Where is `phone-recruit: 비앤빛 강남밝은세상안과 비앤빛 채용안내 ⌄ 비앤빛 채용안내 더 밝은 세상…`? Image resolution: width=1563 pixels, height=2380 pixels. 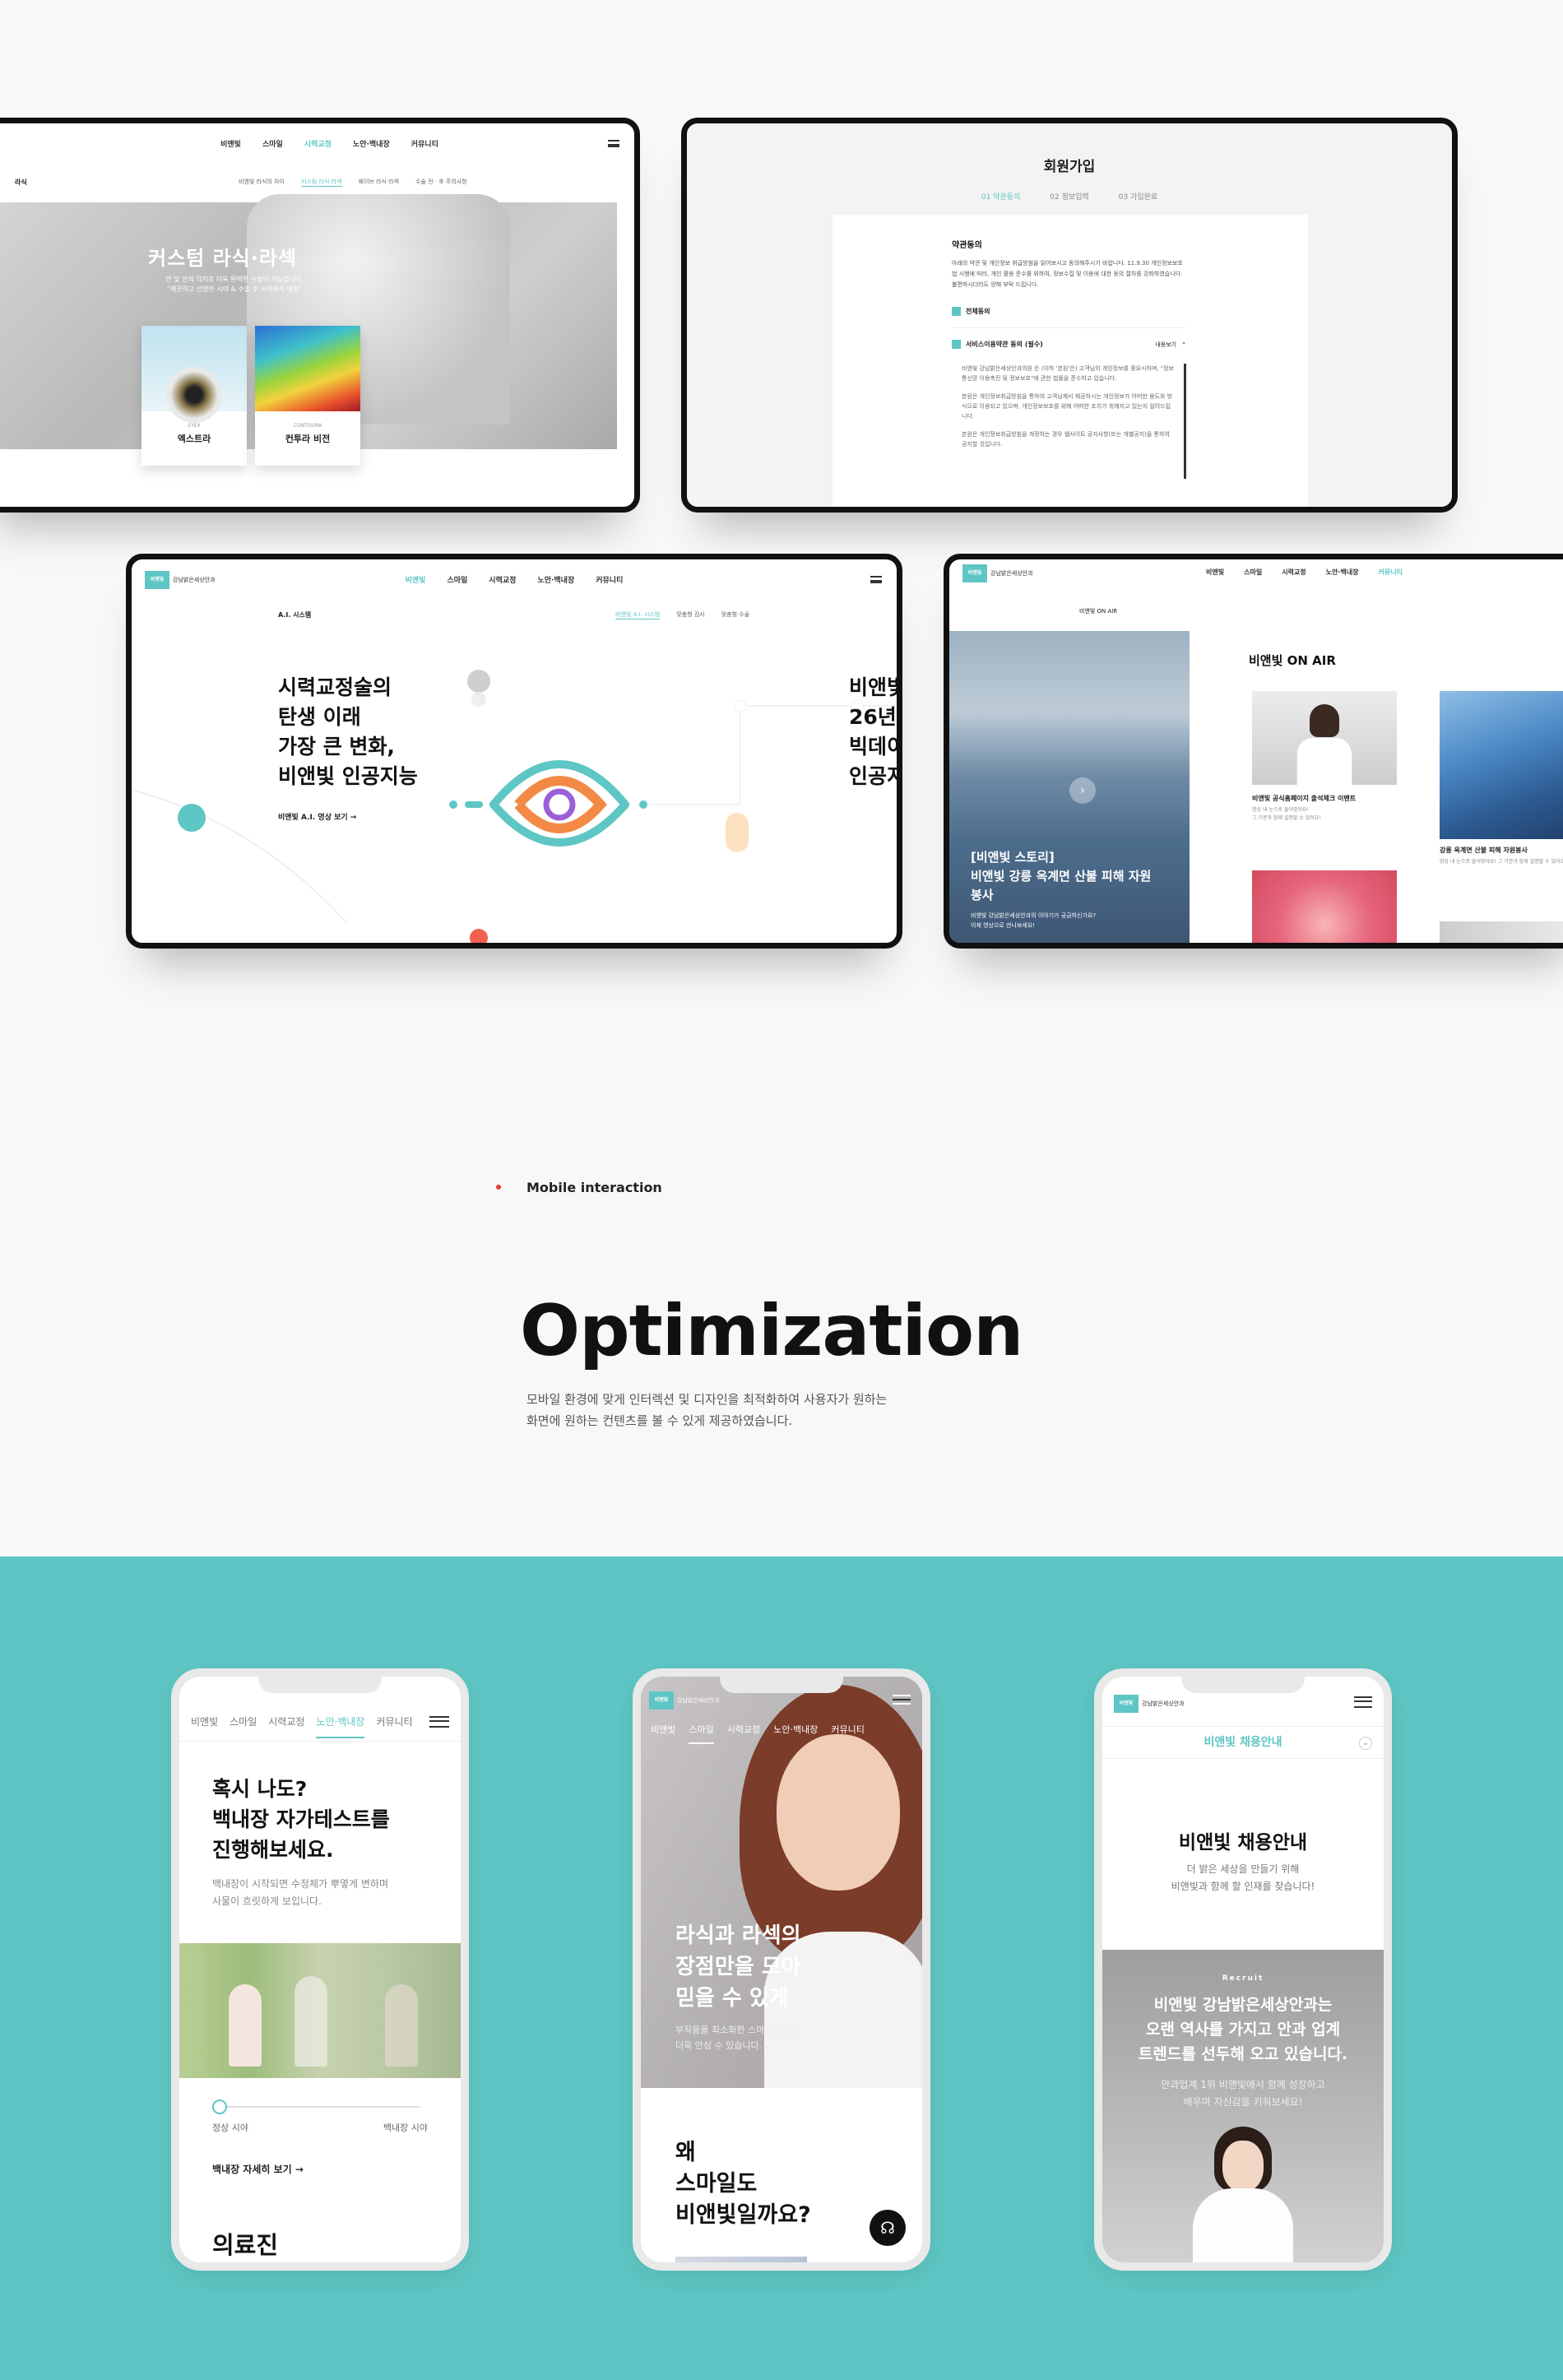 phone-recruit: 비앤빛 강남밝은세상안과 비앤빛 채용안내 ⌄ 비앤빛 채용안내 더 밝은 세상… is located at coordinates (1243, 1969).